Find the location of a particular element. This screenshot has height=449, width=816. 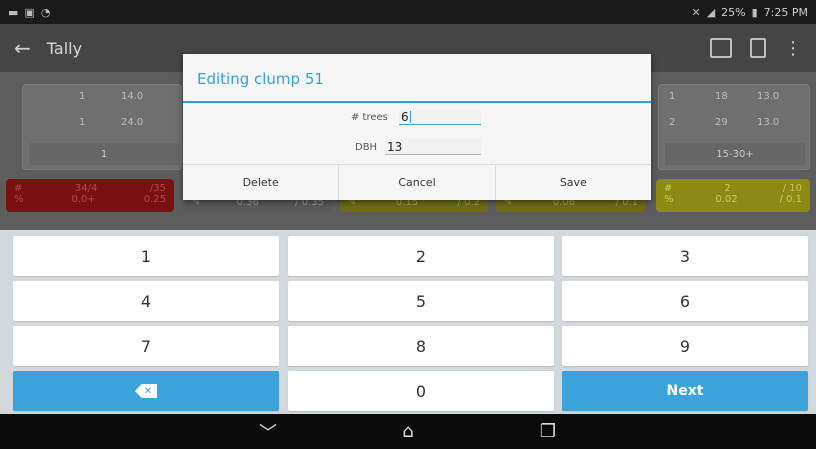

backspace-key: ✕ is located at coordinates (146, 391).